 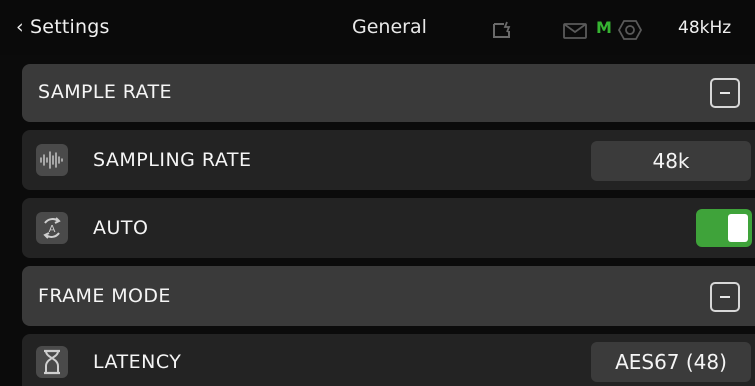 I want to click on auto-toggle, so click(x=724, y=228).